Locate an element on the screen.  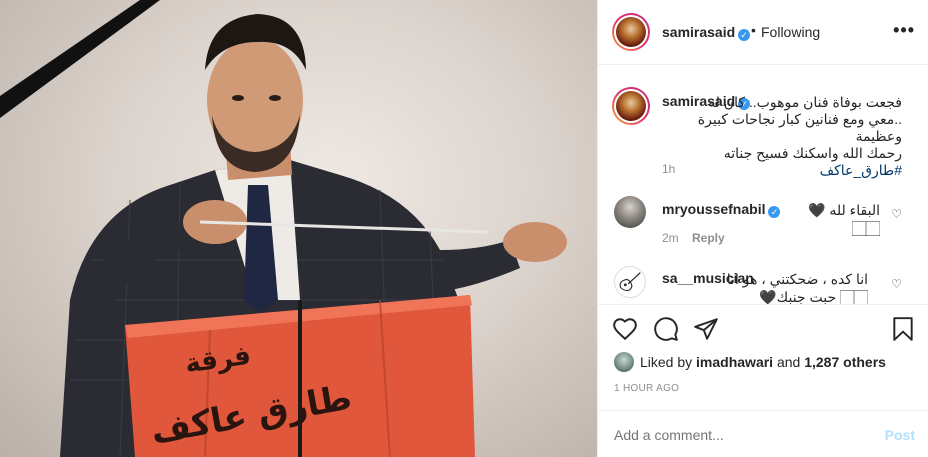
add-comment-input is located at coordinates (734, 435).